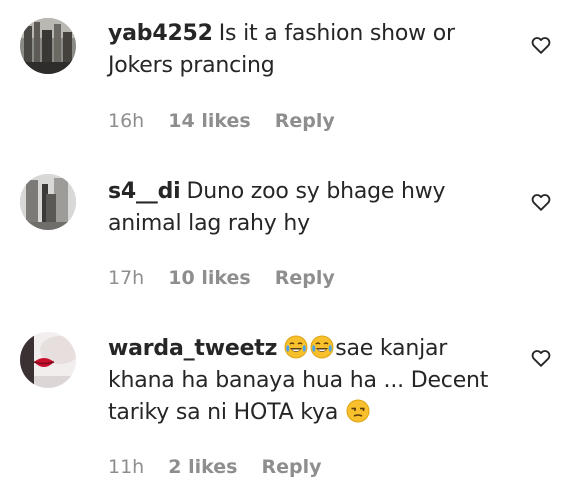  I want to click on street-photo-avatar-icon, so click(48, 202).